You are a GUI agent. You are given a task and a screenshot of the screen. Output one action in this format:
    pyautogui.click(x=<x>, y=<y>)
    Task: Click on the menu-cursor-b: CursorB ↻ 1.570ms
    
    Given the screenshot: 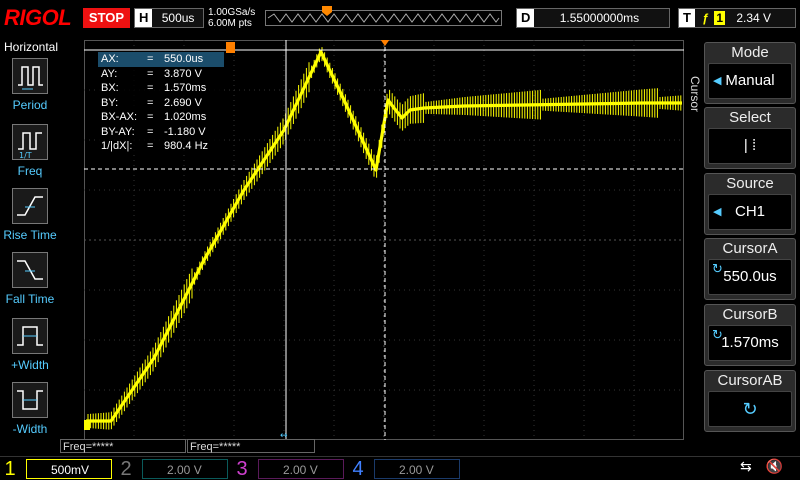 What is the action you would take?
    pyautogui.click(x=750, y=335)
    